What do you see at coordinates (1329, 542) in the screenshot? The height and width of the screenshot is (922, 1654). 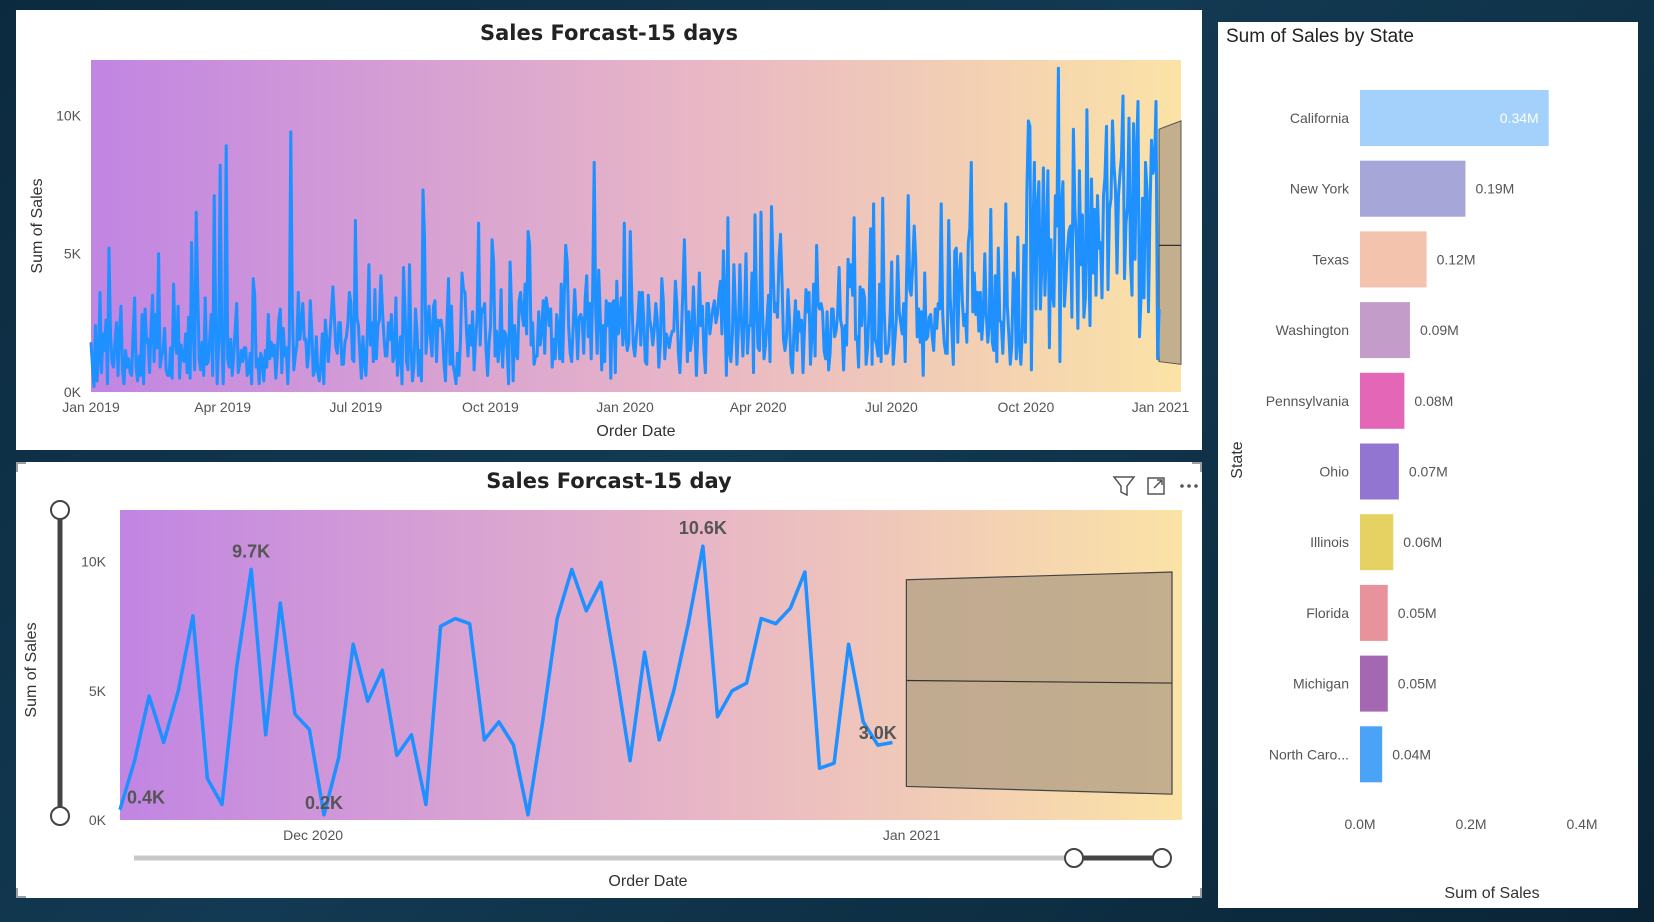 I see `state-label: Illinois` at bounding box center [1329, 542].